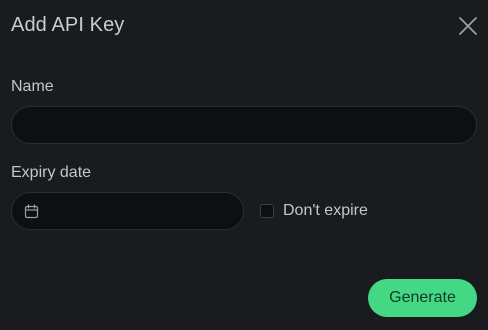  I want to click on generate-button: Generate, so click(422, 298).